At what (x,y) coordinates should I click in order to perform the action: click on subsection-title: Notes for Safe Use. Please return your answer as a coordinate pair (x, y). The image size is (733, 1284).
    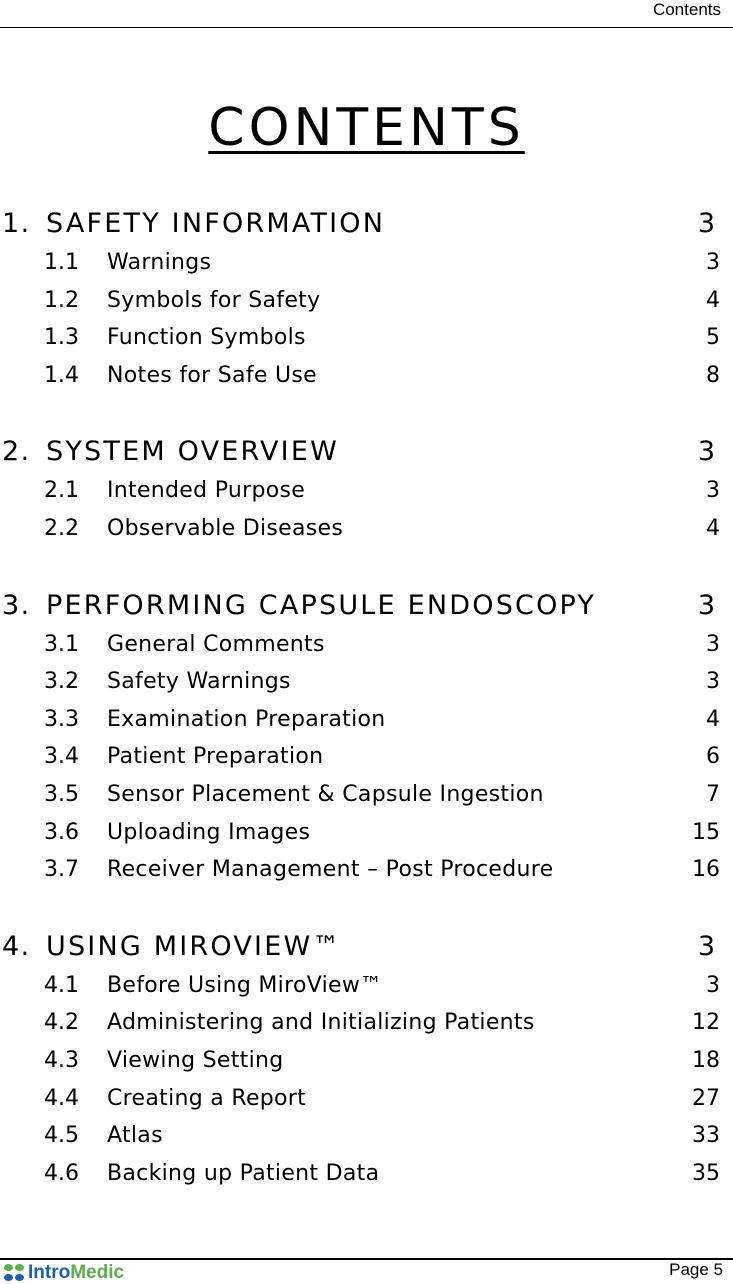
    Looking at the image, I should click on (212, 375).